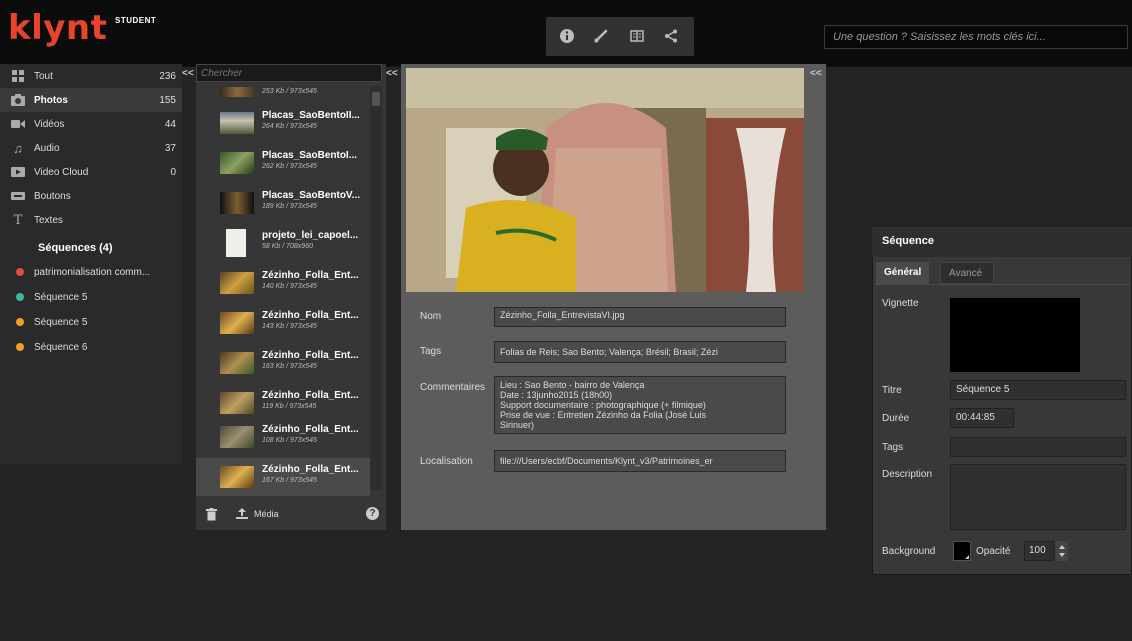 Image resolution: width=1132 pixels, height=641 pixels. What do you see at coordinates (167, 100) in the screenshot?
I see `sidebar-item-count: 155` at bounding box center [167, 100].